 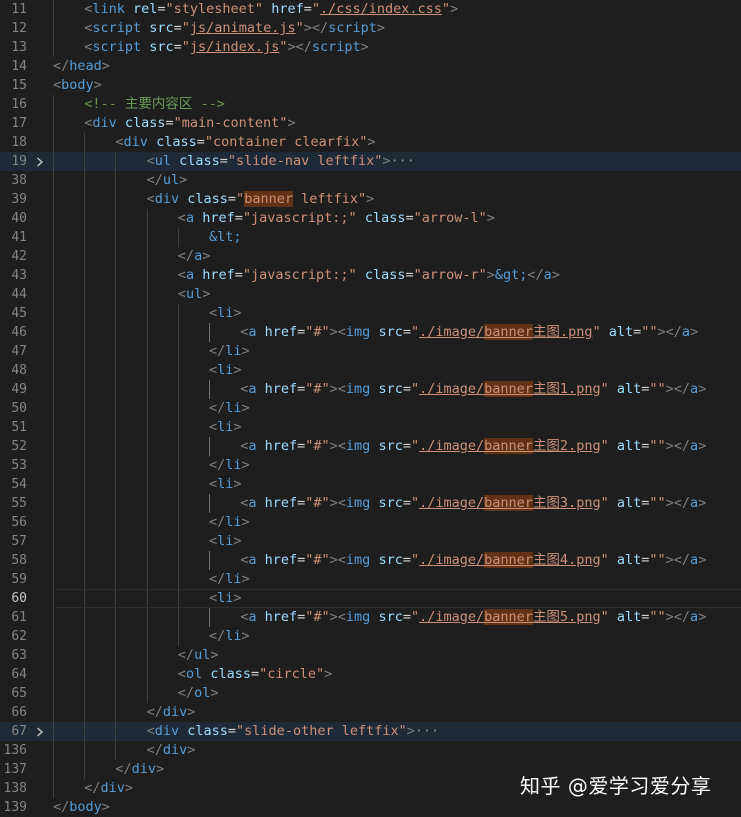 What do you see at coordinates (370, 522) in the screenshot?
I see `code-line: 56 </li>` at bounding box center [370, 522].